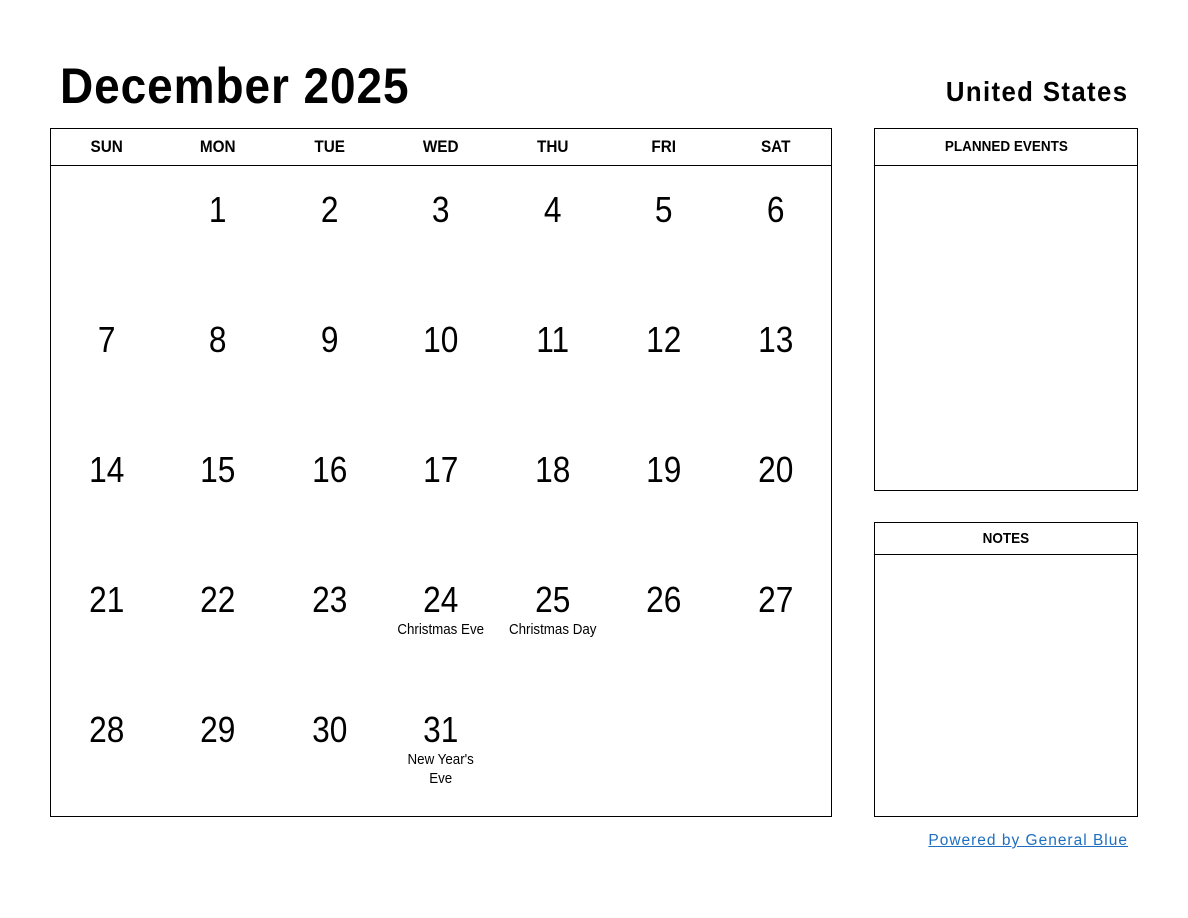  What do you see at coordinates (775, 361) in the screenshot?
I see `day-cell: 13` at bounding box center [775, 361].